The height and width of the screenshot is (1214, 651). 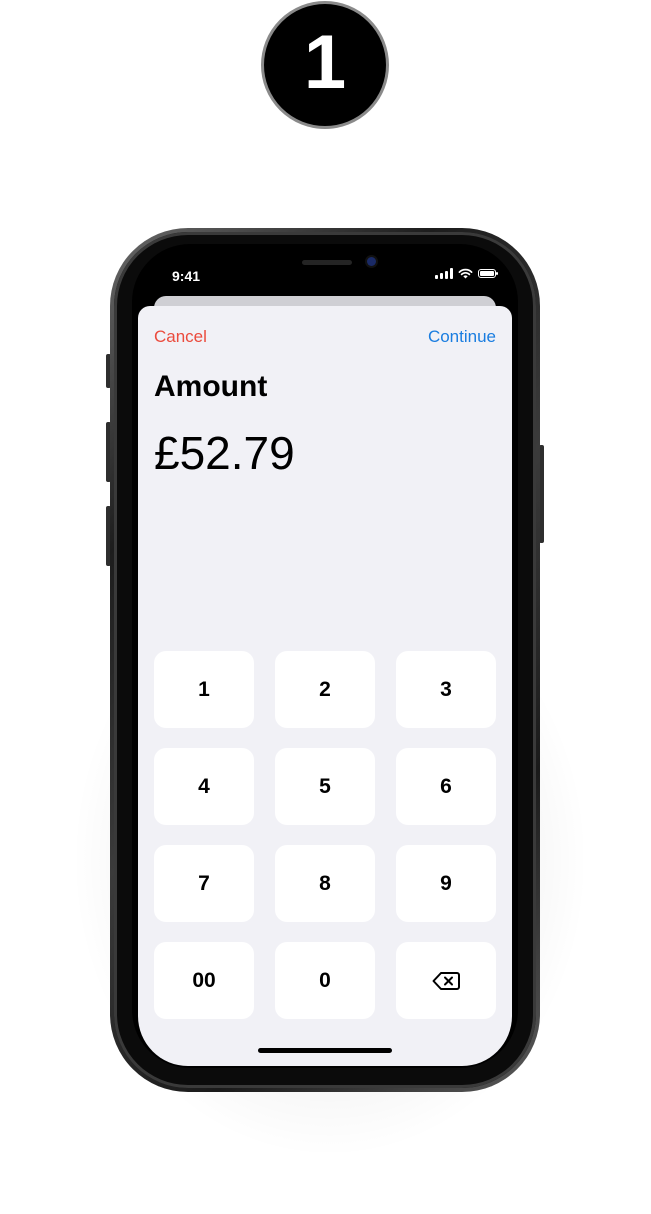 What do you see at coordinates (371, 261) in the screenshot?
I see `front-camera-icon` at bounding box center [371, 261].